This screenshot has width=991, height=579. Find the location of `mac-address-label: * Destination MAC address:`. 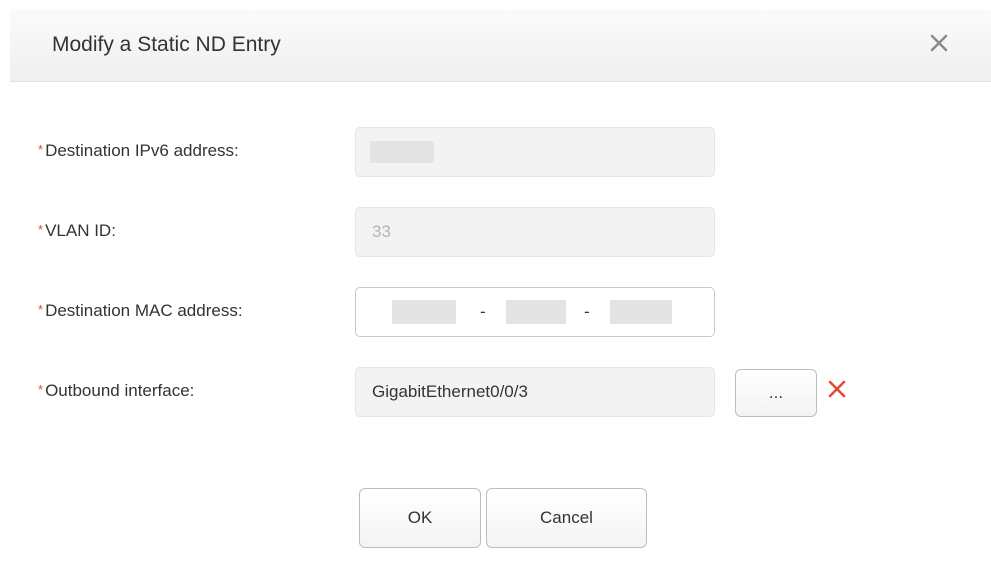

mac-address-label: * Destination MAC address: is located at coordinates (140, 311).